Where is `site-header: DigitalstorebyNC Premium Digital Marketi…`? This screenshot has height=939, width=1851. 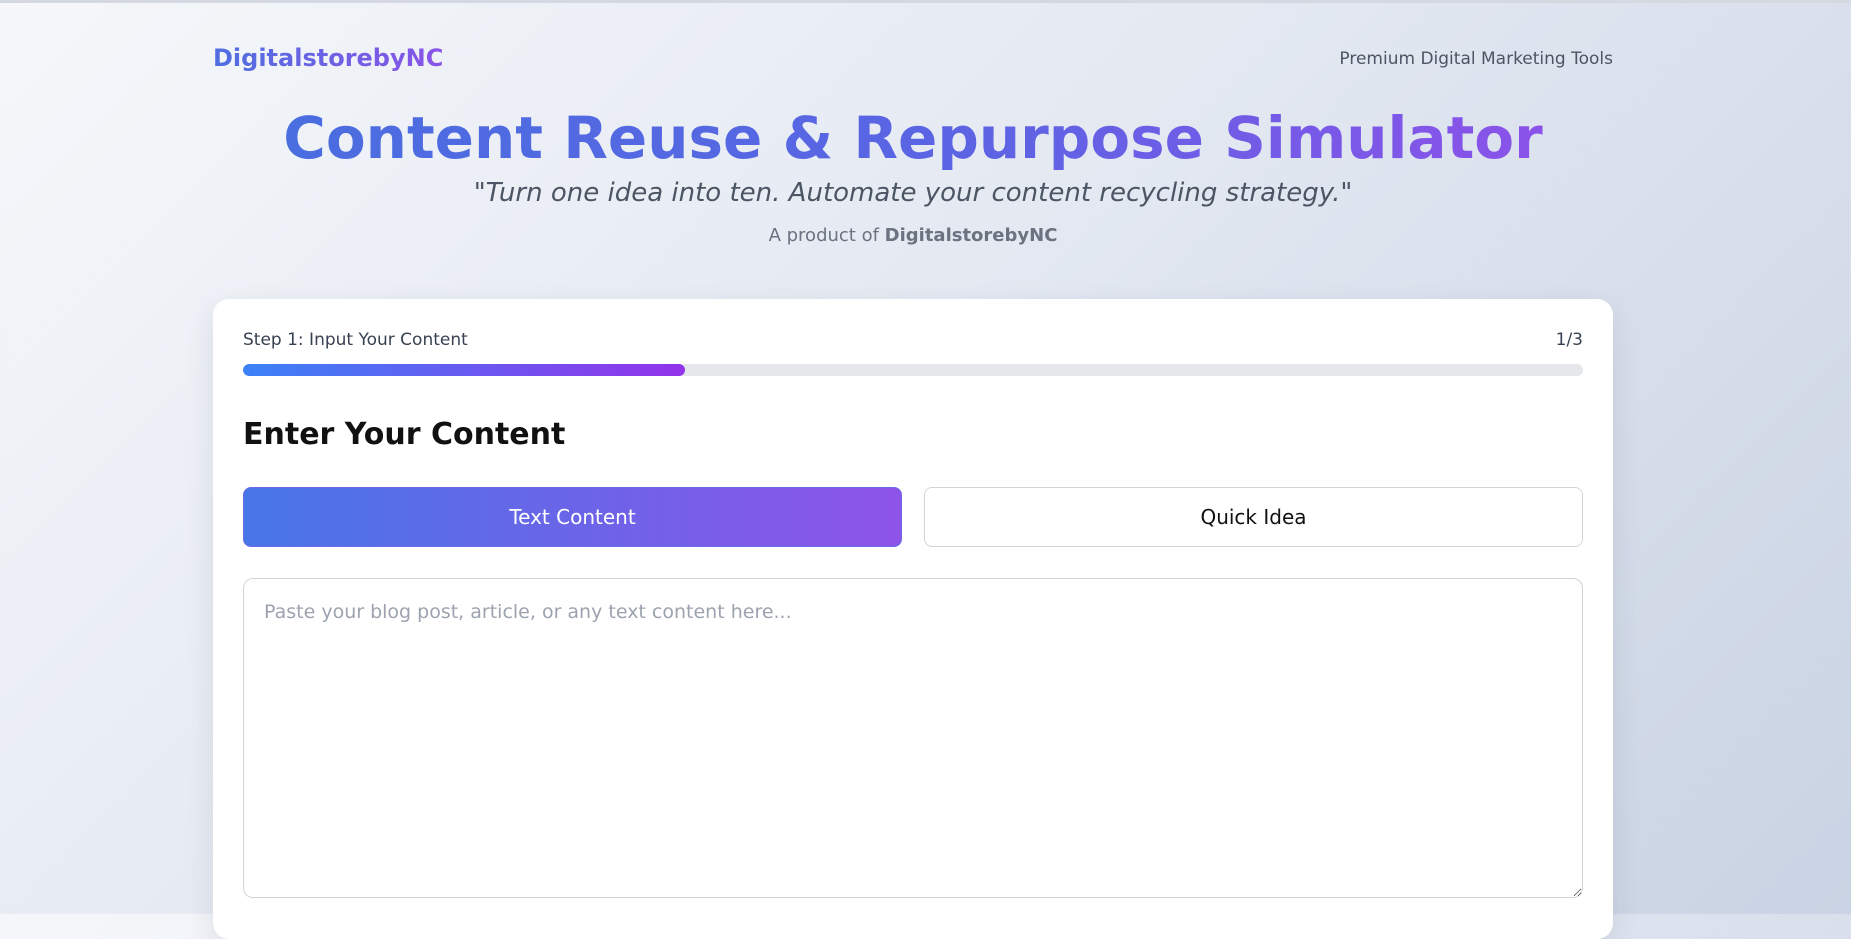
site-header: DigitalstorebyNC Premium Digital Marketi… is located at coordinates (913, 62).